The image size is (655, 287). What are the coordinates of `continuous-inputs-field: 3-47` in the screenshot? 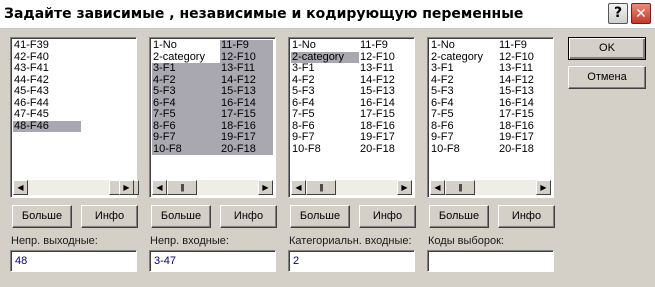 It's located at (212, 261).